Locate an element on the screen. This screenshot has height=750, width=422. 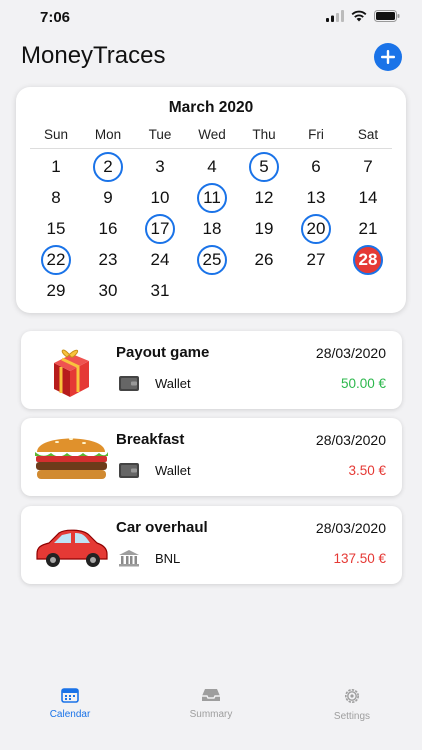
day-number: 12 is located at coordinates (264, 197).